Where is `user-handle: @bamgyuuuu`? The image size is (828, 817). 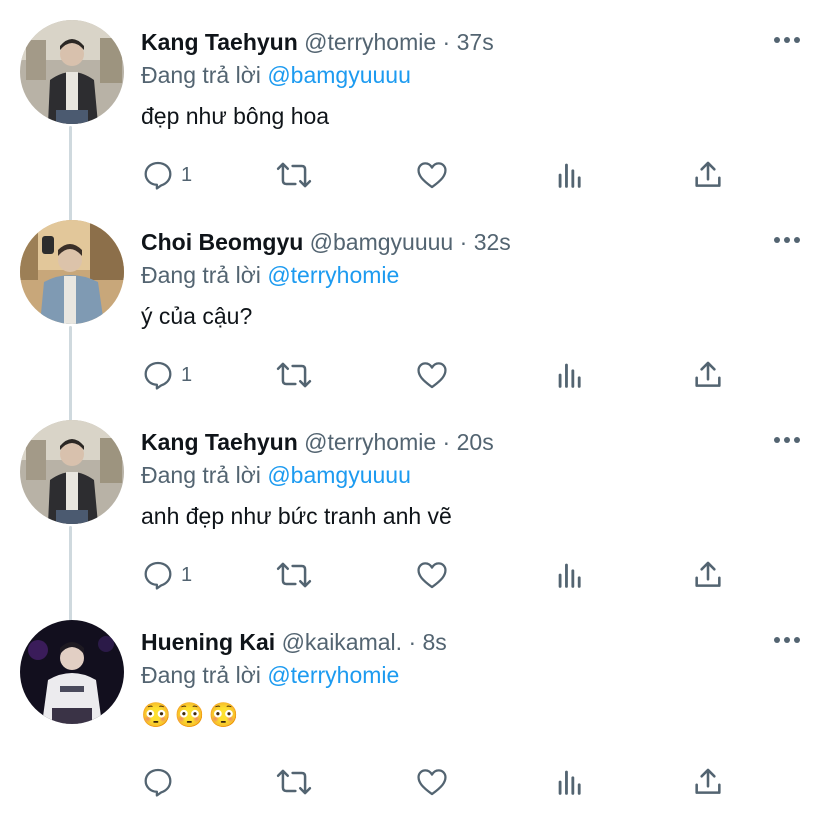
user-handle: @bamgyuuuu is located at coordinates (382, 242).